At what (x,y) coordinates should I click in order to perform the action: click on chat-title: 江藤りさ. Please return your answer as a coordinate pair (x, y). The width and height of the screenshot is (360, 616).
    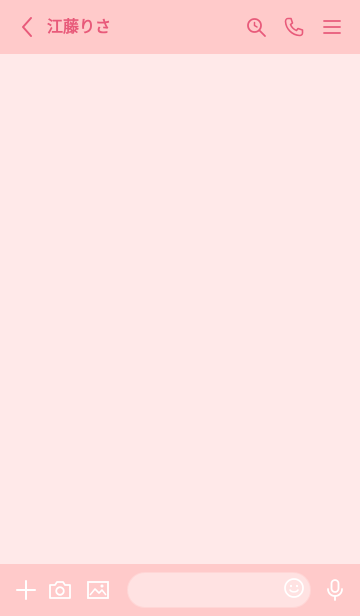
    Looking at the image, I should click on (79, 26).